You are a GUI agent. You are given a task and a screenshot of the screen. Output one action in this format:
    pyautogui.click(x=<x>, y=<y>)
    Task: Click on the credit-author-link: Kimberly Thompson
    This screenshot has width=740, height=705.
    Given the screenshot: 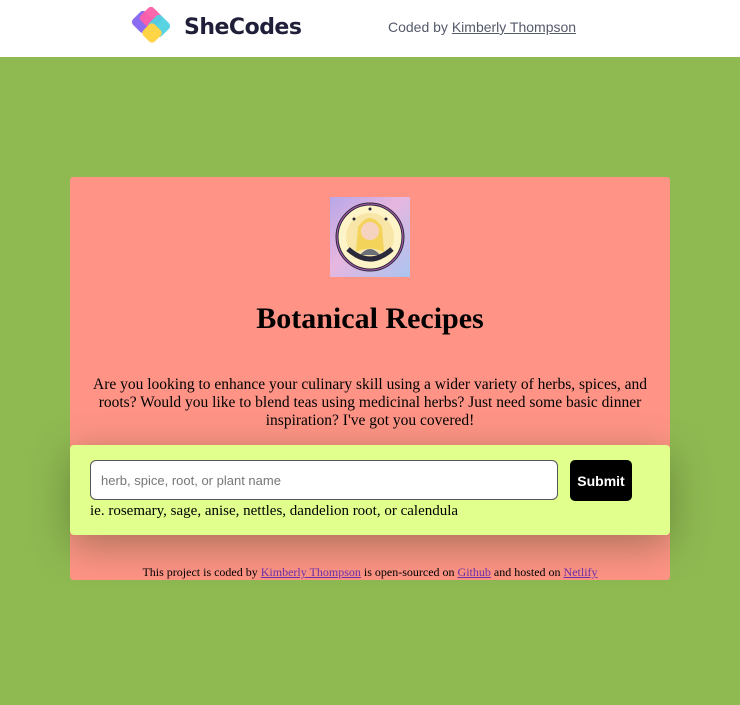 What is the action you would take?
    pyautogui.click(x=514, y=27)
    